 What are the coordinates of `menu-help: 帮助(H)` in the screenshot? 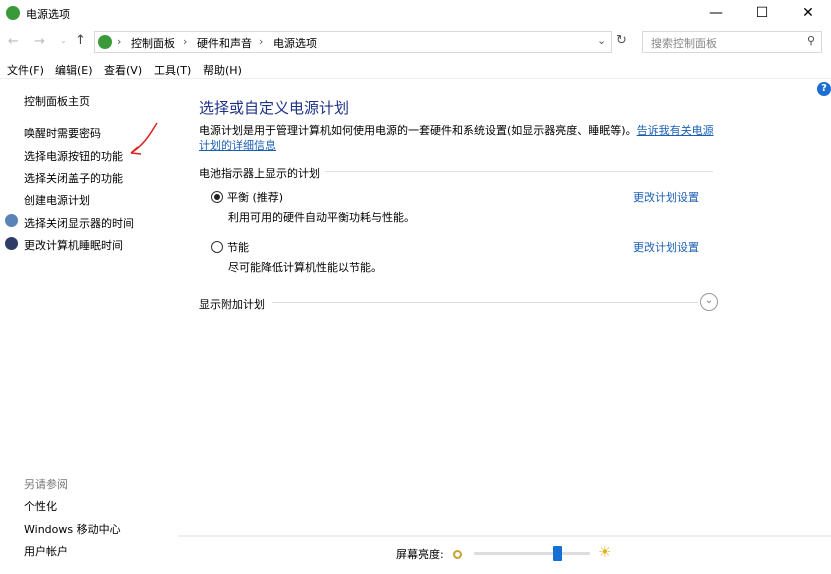 It's located at (222, 70).